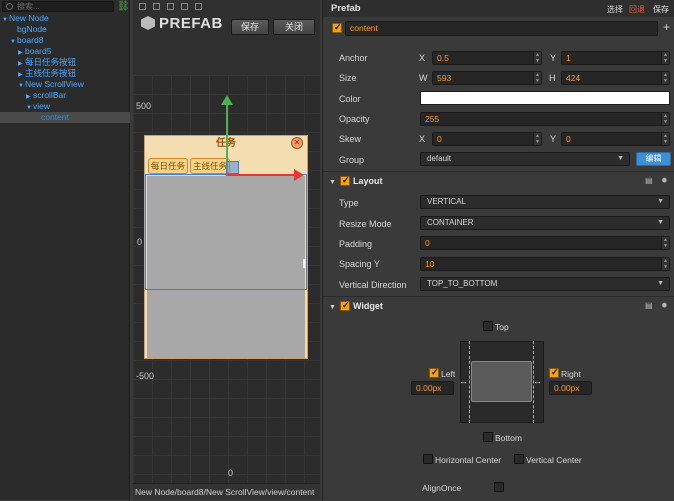  Describe the element at coordinates (50, 95) in the screenshot. I see `tree-node-label: scrollBar` at that location.